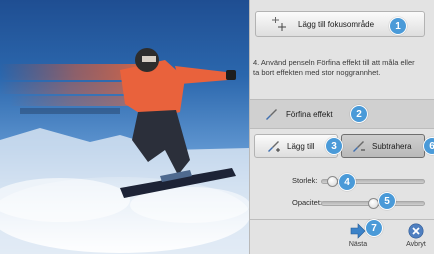 This screenshot has height=254, width=434. Describe the element at coordinates (387, 201) in the screenshot. I see `callout-5: 5` at that location.